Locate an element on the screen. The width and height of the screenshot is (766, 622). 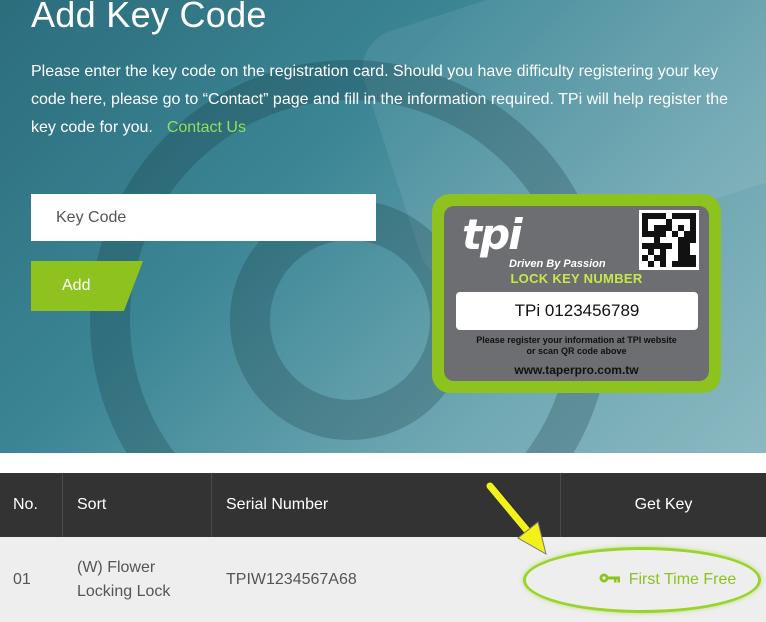
qr-code-icon is located at coordinates (669, 240).